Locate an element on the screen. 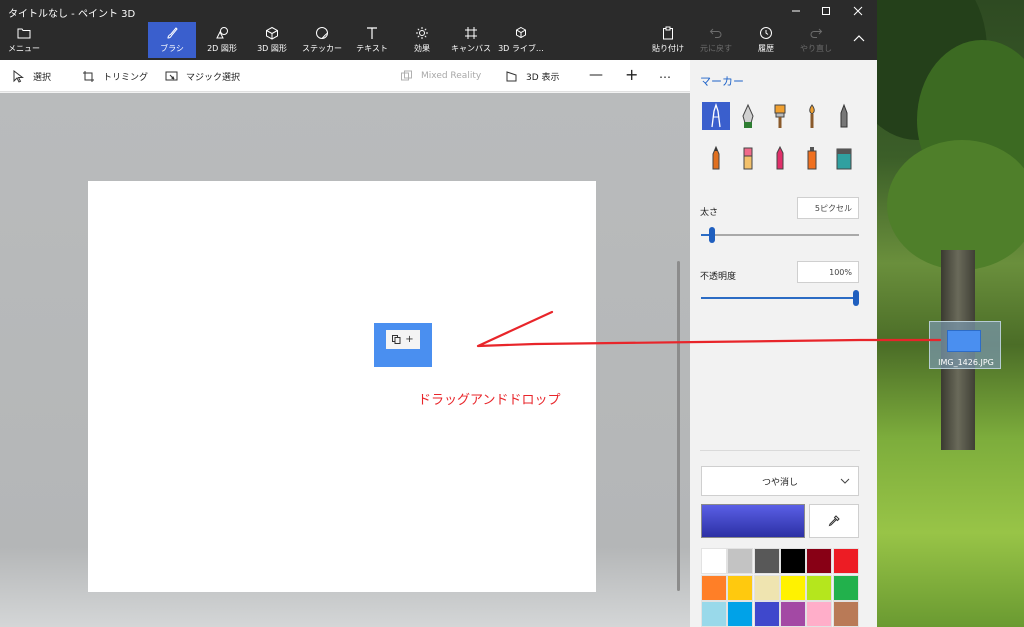 This screenshot has width=1024, height=627. oil-brush-icon is located at coordinates (780, 116).